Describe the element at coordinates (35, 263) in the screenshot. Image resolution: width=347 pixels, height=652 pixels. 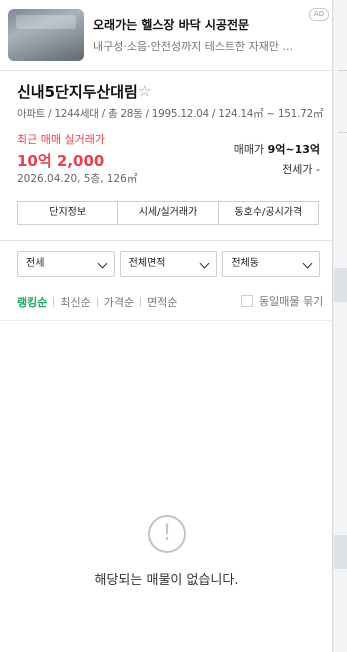
I see `trade-type-value: 전세` at that location.